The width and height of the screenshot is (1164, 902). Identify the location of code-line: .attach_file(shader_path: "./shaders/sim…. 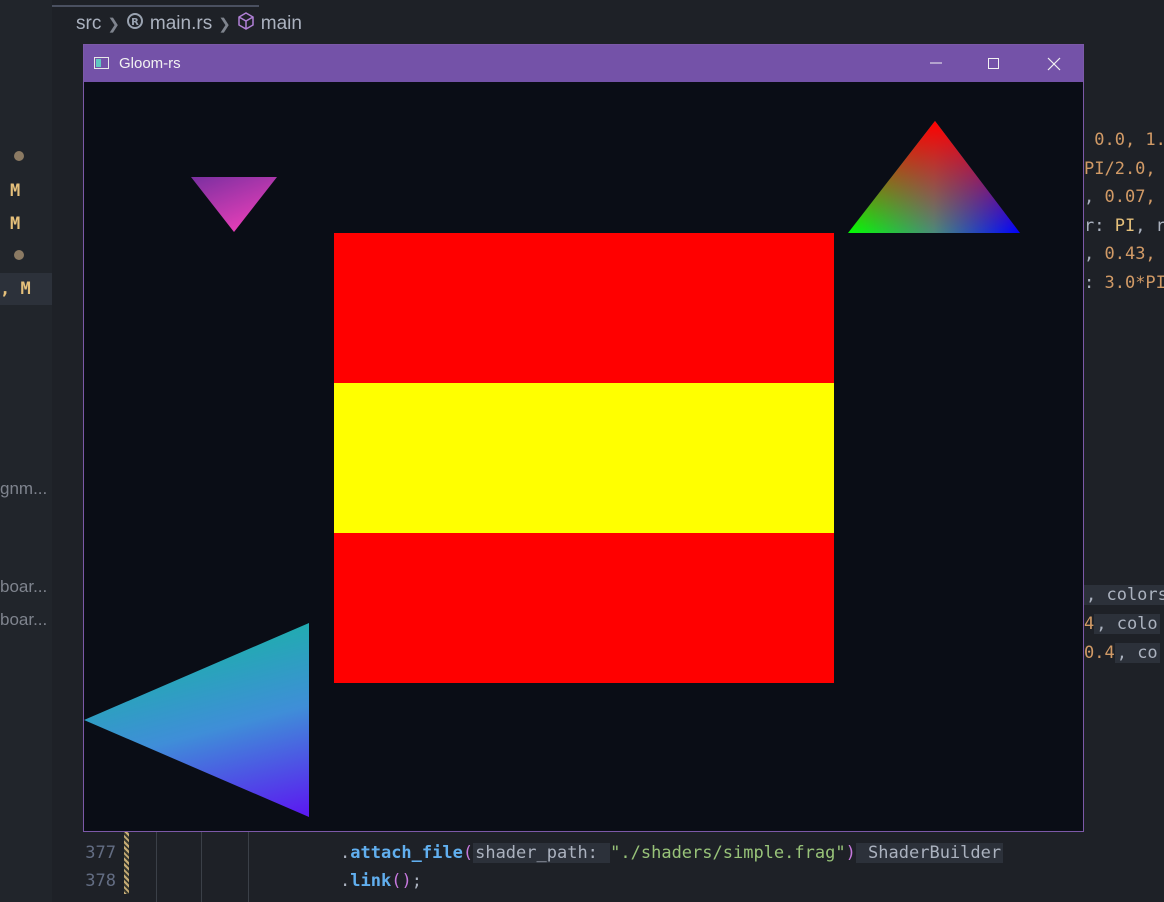
(720, 853).